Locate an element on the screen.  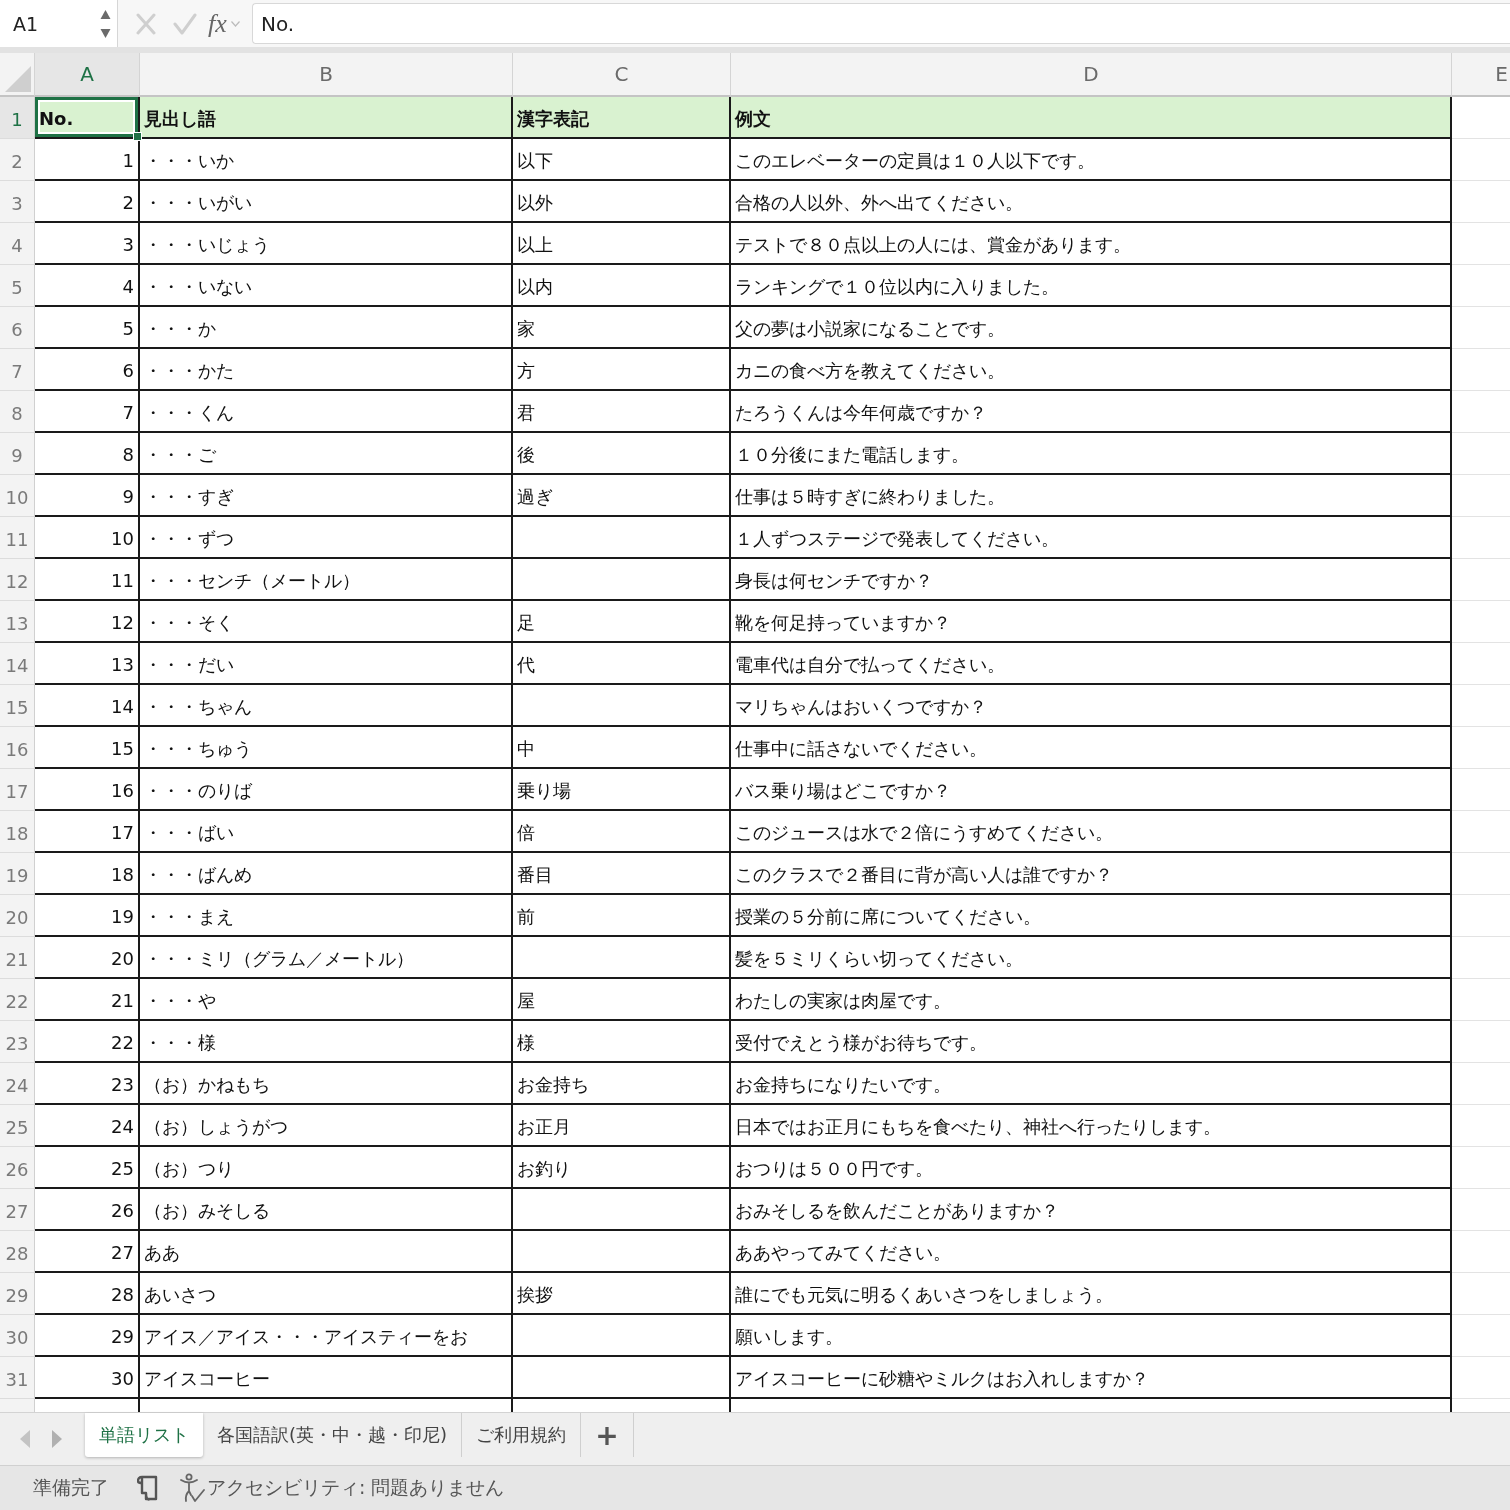
row-header: 22 is located at coordinates (17, 1000).